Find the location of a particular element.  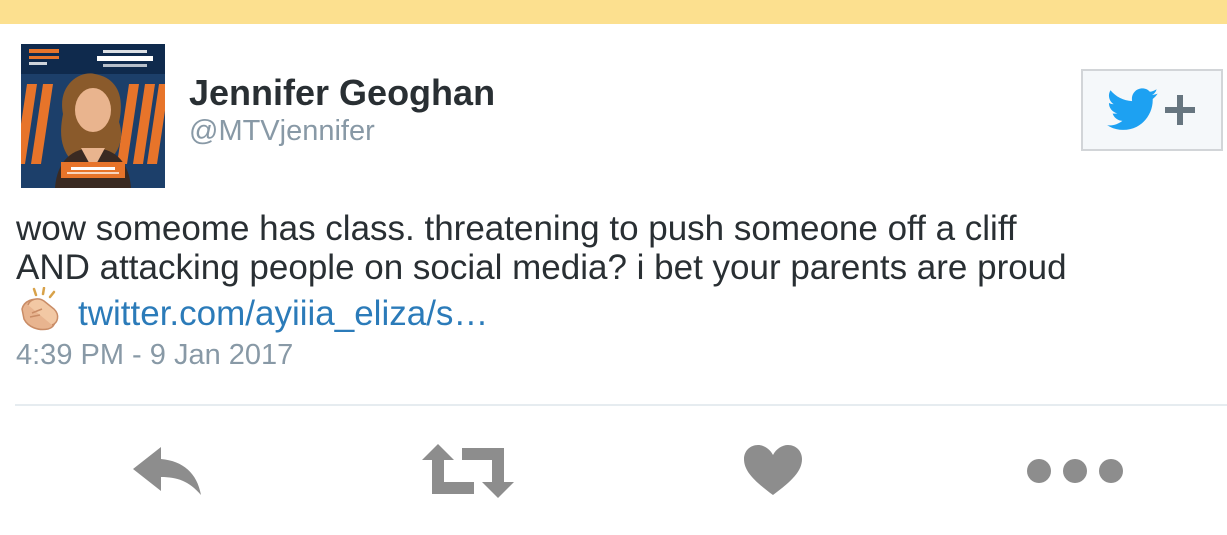

twitter-bird-icon is located at coordinates (1133, 109).